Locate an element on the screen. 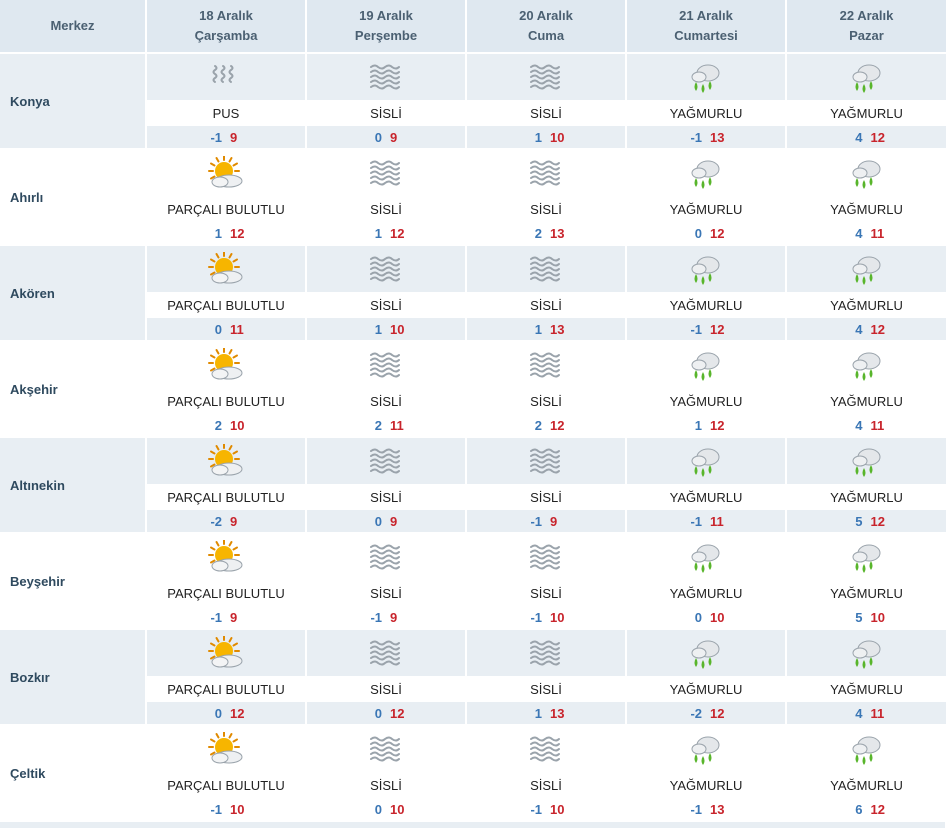  day-header: 21 Aralık Cumartesi is located at coordinates (706, 27).